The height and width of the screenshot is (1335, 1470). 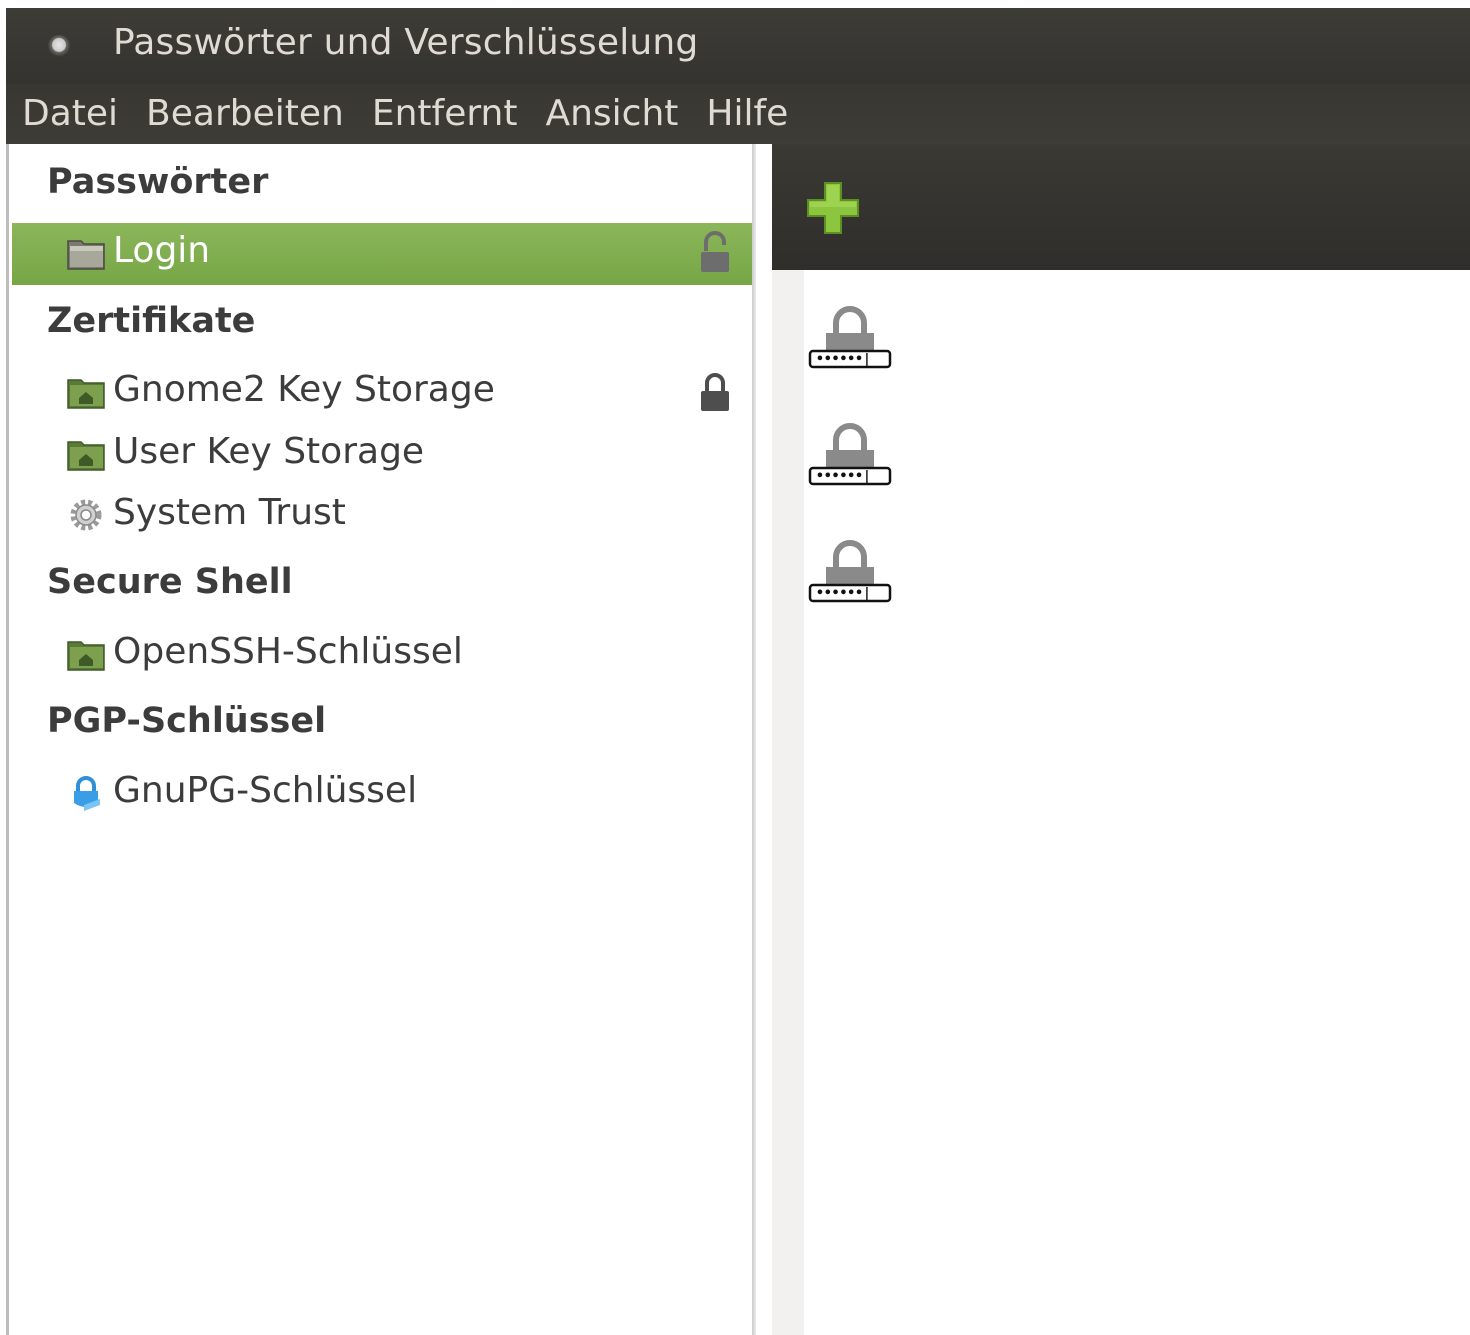 I want to click on sidebar-item-label: Gnome2 Key Storage, so click(x=304, y=389).